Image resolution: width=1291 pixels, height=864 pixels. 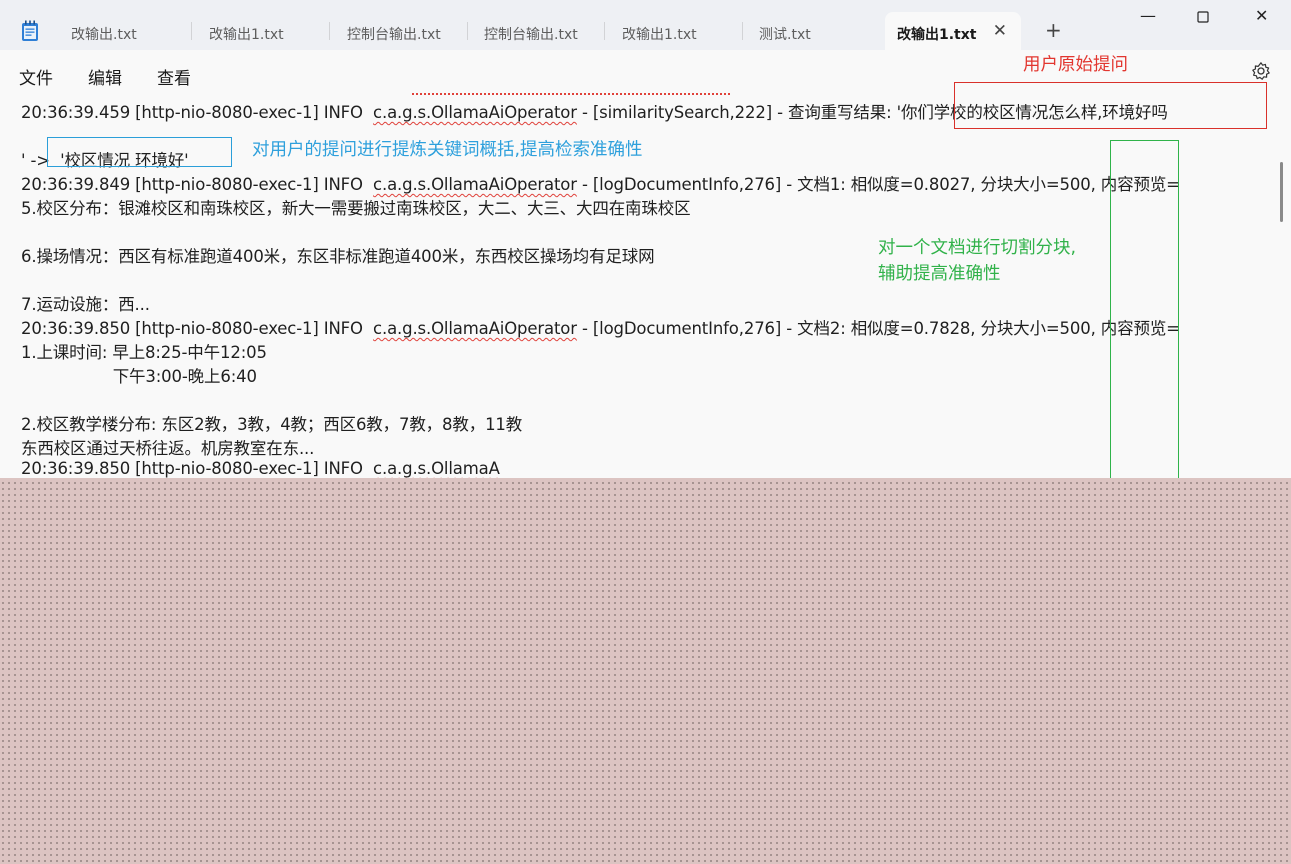 What do you see at coordinates (105, 76) in the screenshot?
I see `menu-edit: 编辑` at bounding box center [105, 76].